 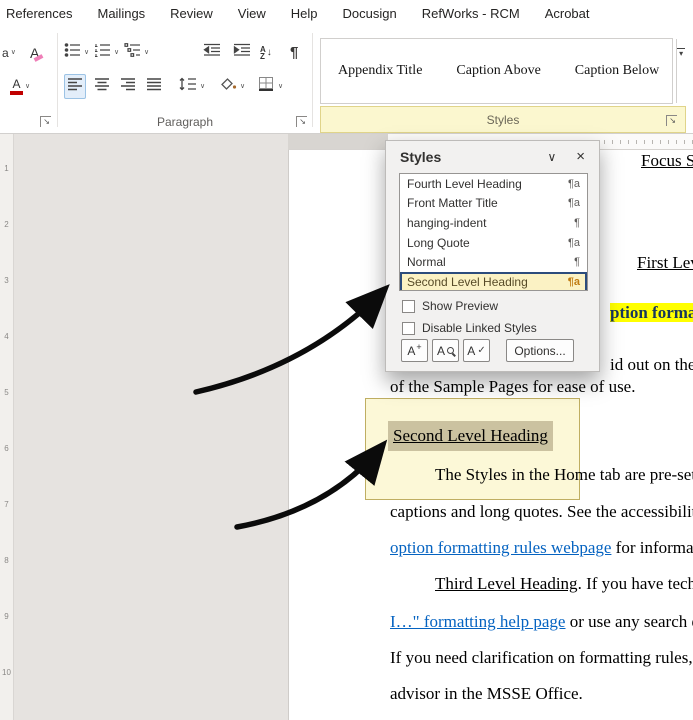 What do you see at coordinates (212, 52) in the screenshot?
I see `decrease-indent-button` at bounding box center [212, 52].